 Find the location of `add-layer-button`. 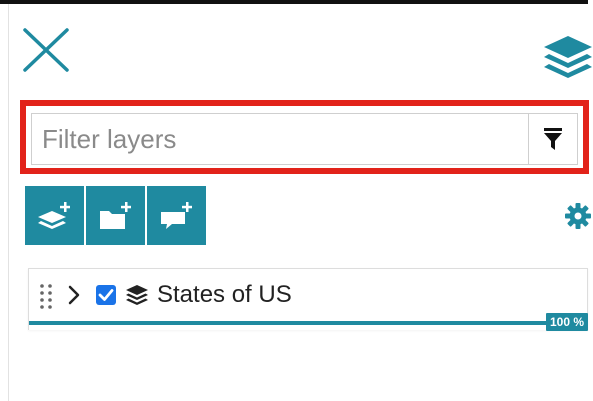

add-layer-button is located at coordinates (54, 215).